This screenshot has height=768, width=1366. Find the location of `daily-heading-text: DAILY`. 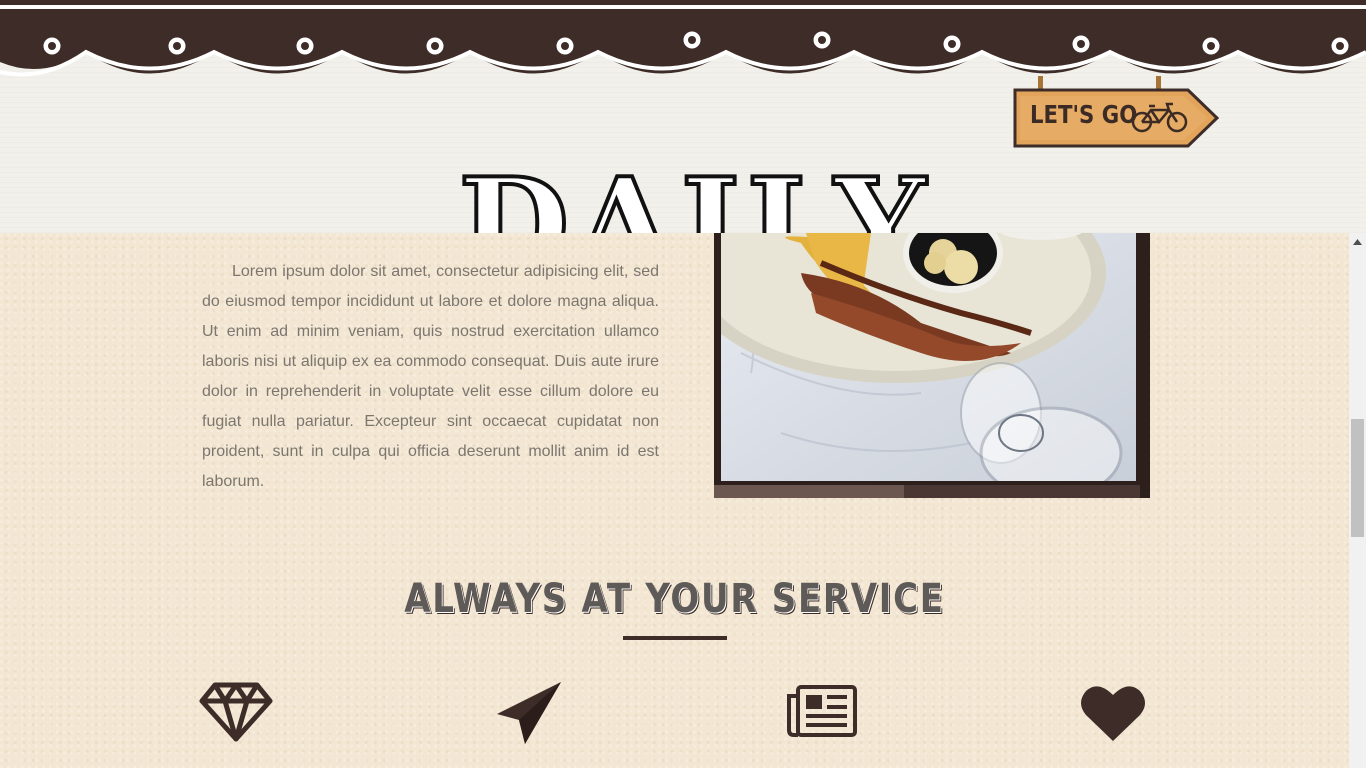

daily-heading-text: DAILY is located at coordinates (694, 192).